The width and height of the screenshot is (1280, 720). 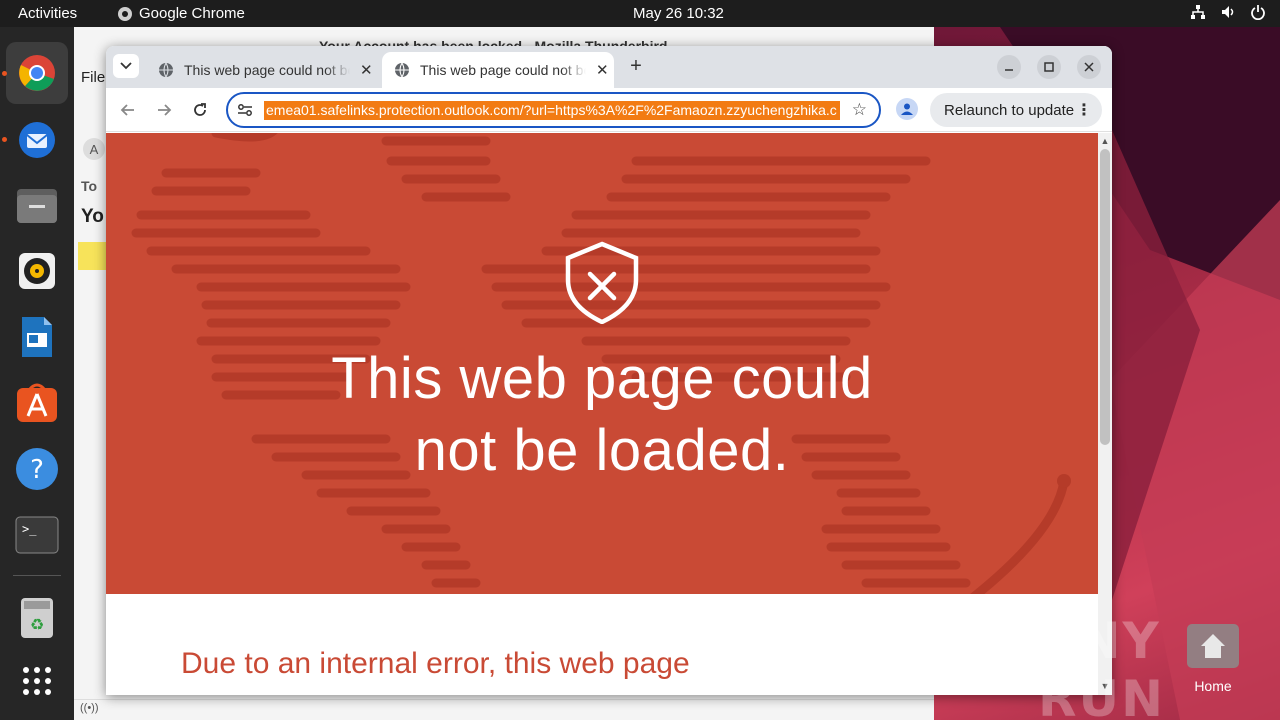 I want to click on dock-thunderbird, so click(x=37, y=139).